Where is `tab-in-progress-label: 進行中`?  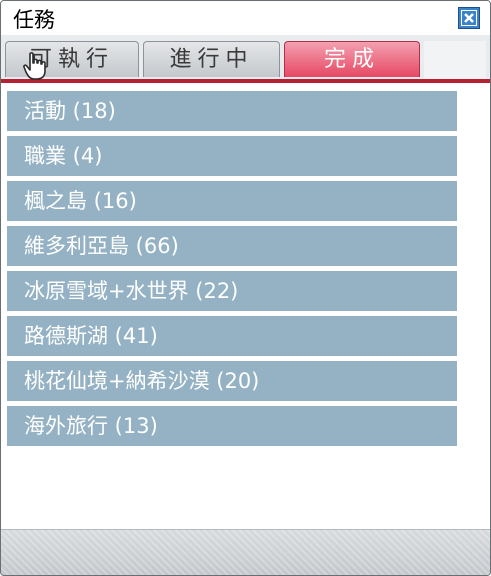 tab-in-progress-label: 進行中 is located at coordinates (211, 59).